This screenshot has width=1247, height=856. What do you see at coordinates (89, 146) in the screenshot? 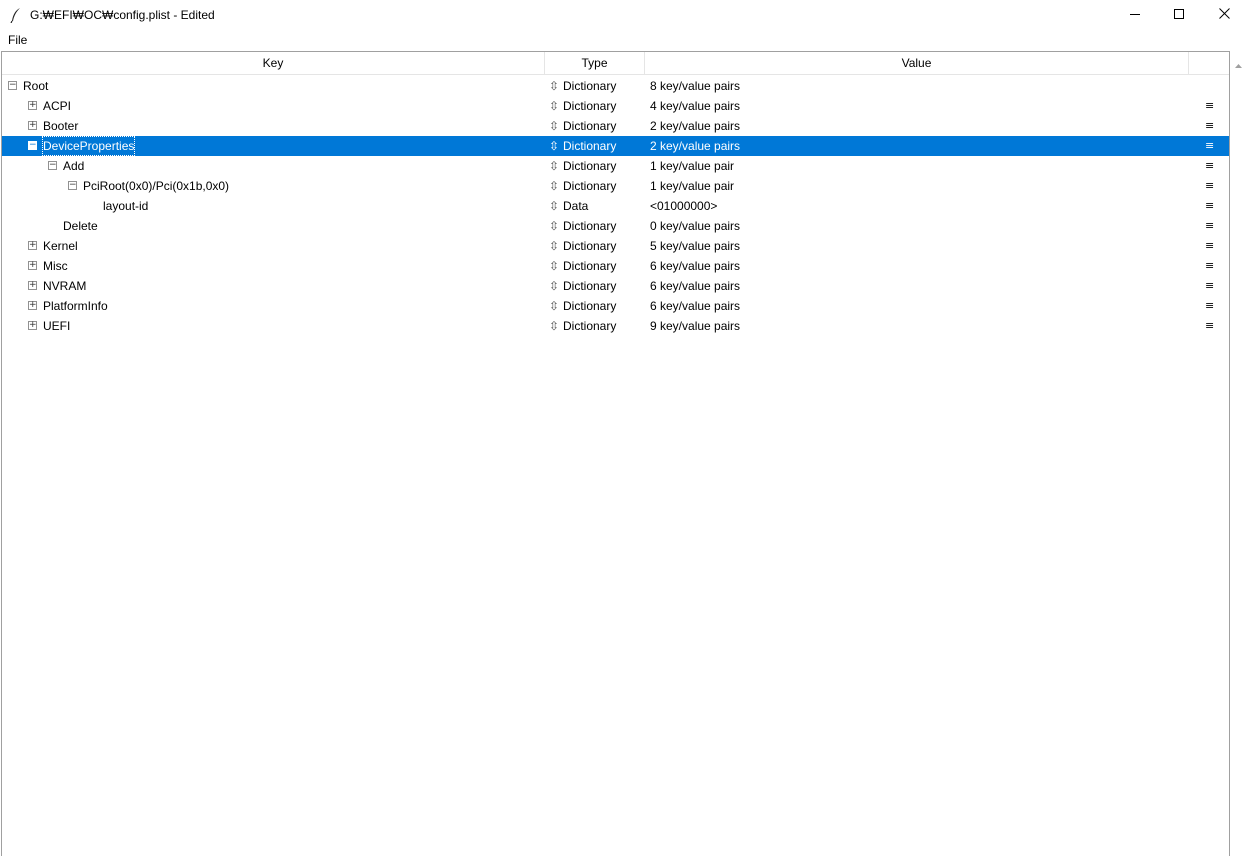
I see `row-key: DeviceProperties` at bounding box center [89, 146].